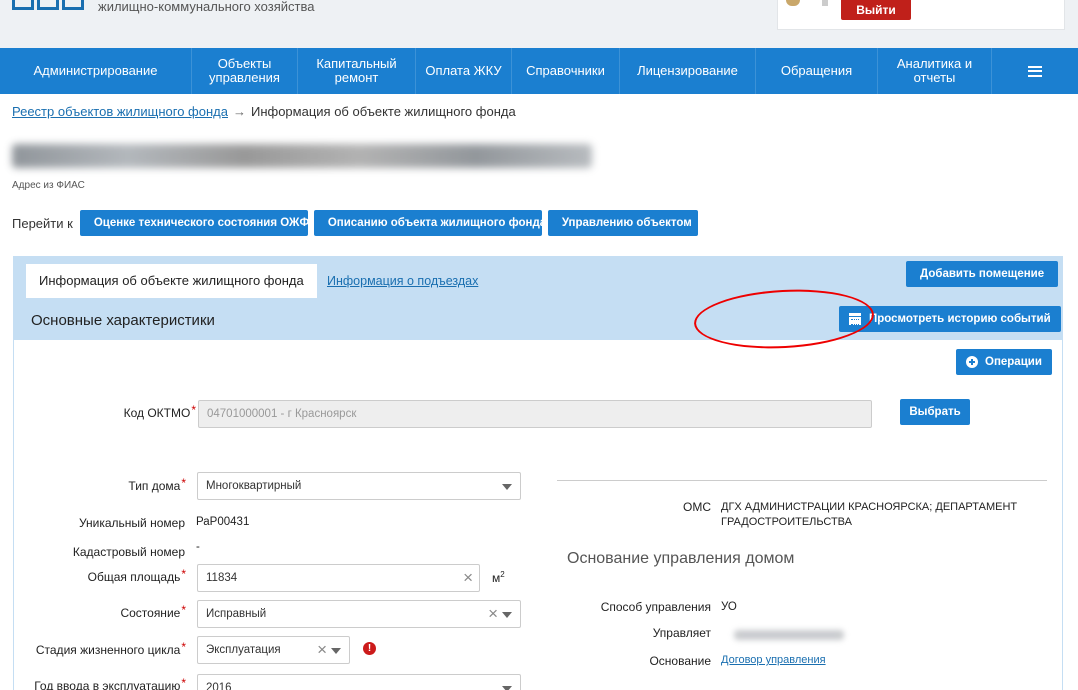  I want to click on panel-title: Основные характеристики, so click(123, 320).